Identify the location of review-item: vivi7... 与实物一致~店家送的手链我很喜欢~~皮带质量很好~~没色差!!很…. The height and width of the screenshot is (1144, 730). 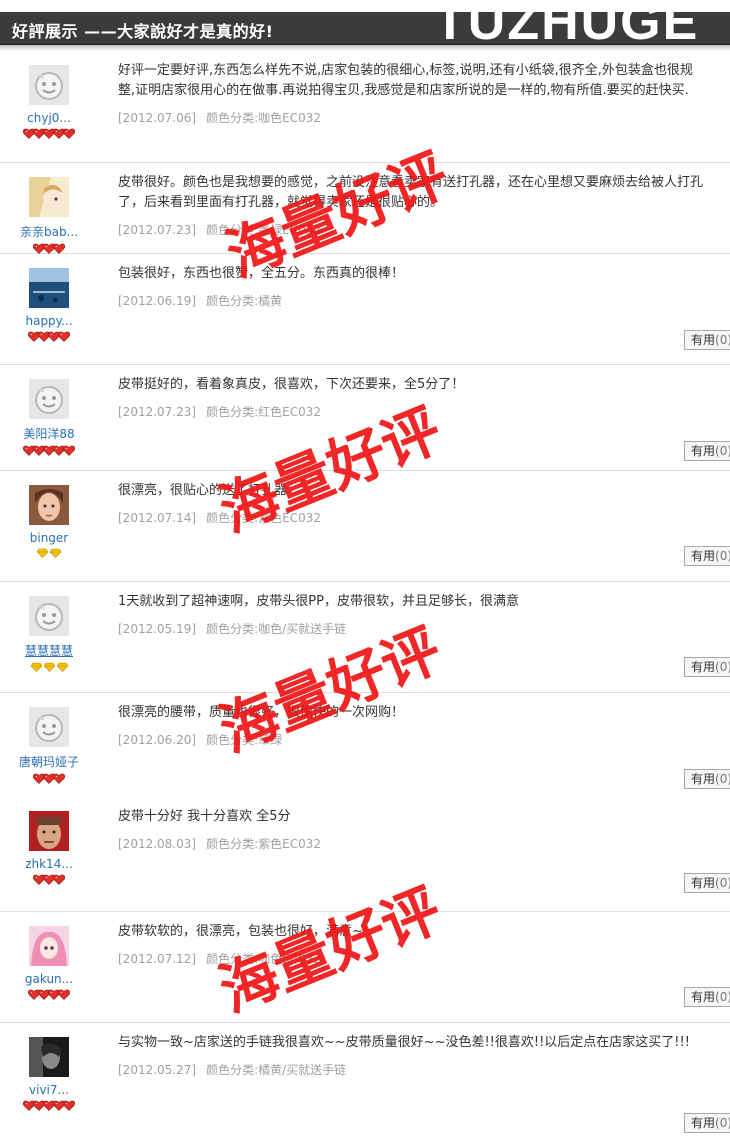
(365, 1083).